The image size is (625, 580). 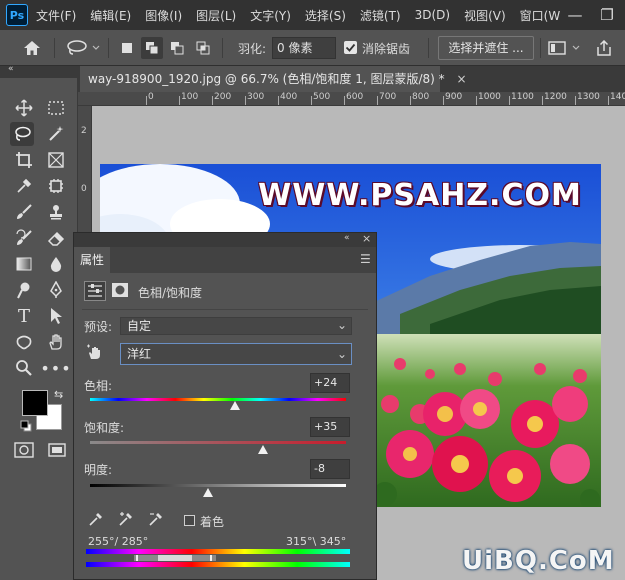 I want to click on menu-layer: 图层(L), so click(x=216, y=15).